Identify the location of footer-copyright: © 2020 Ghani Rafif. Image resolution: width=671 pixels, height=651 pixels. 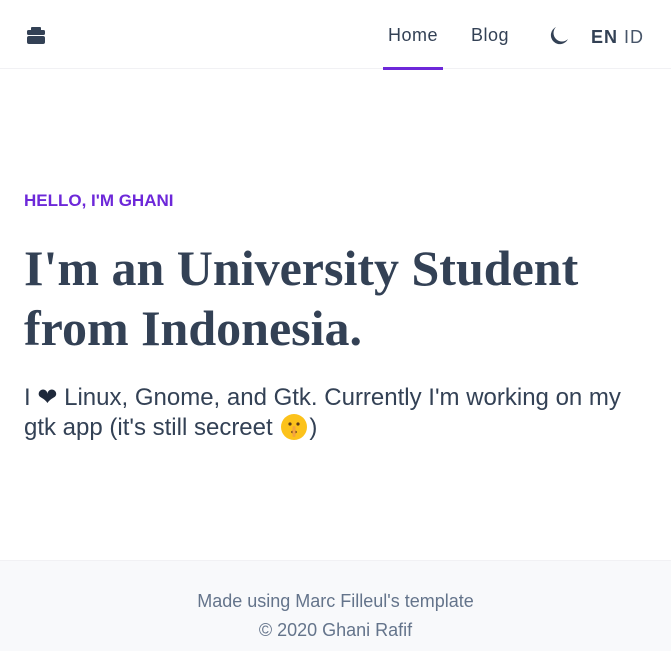
(335, 630).